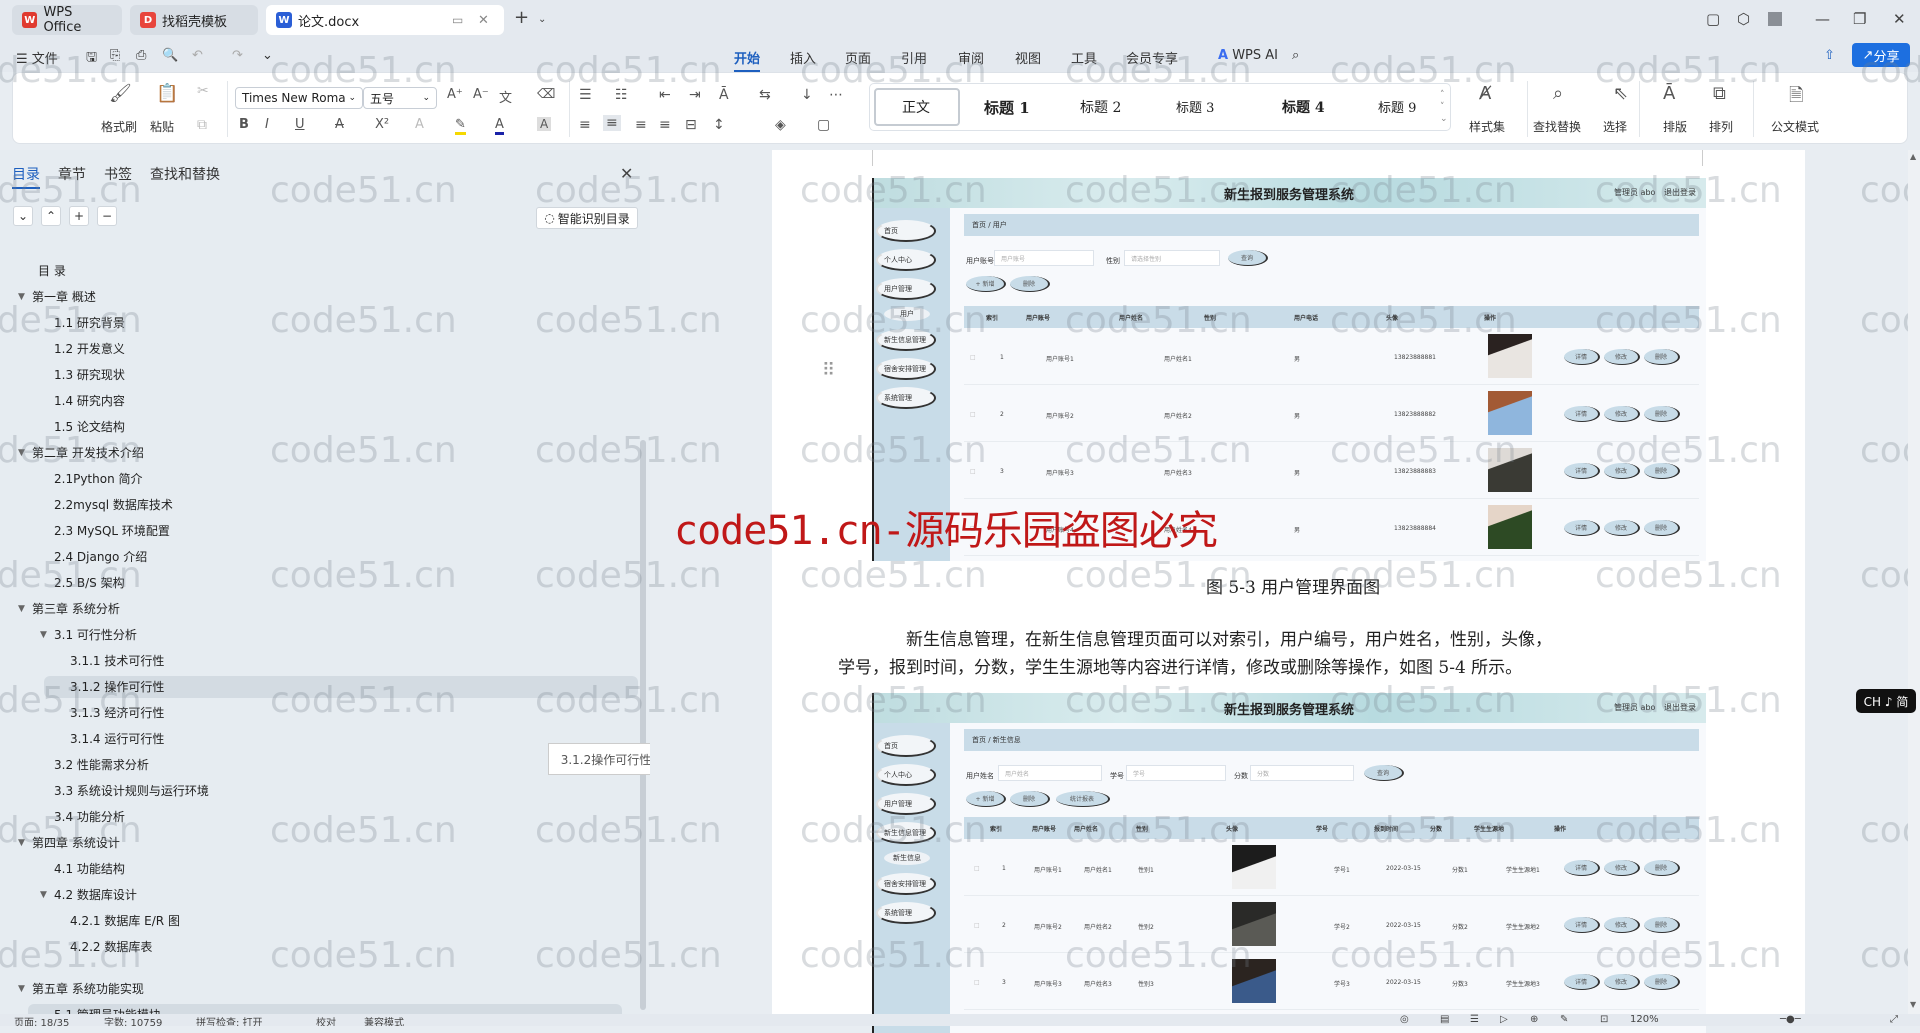  Describe the element at coordinates (1100, 107) in the screenshot. I see `style-heading-2: 标题 2` at that location.